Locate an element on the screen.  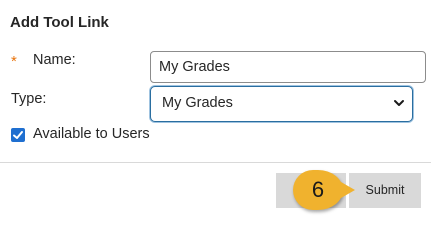
available-to-users-label: Available to Users is located at coordinates (91, 134).